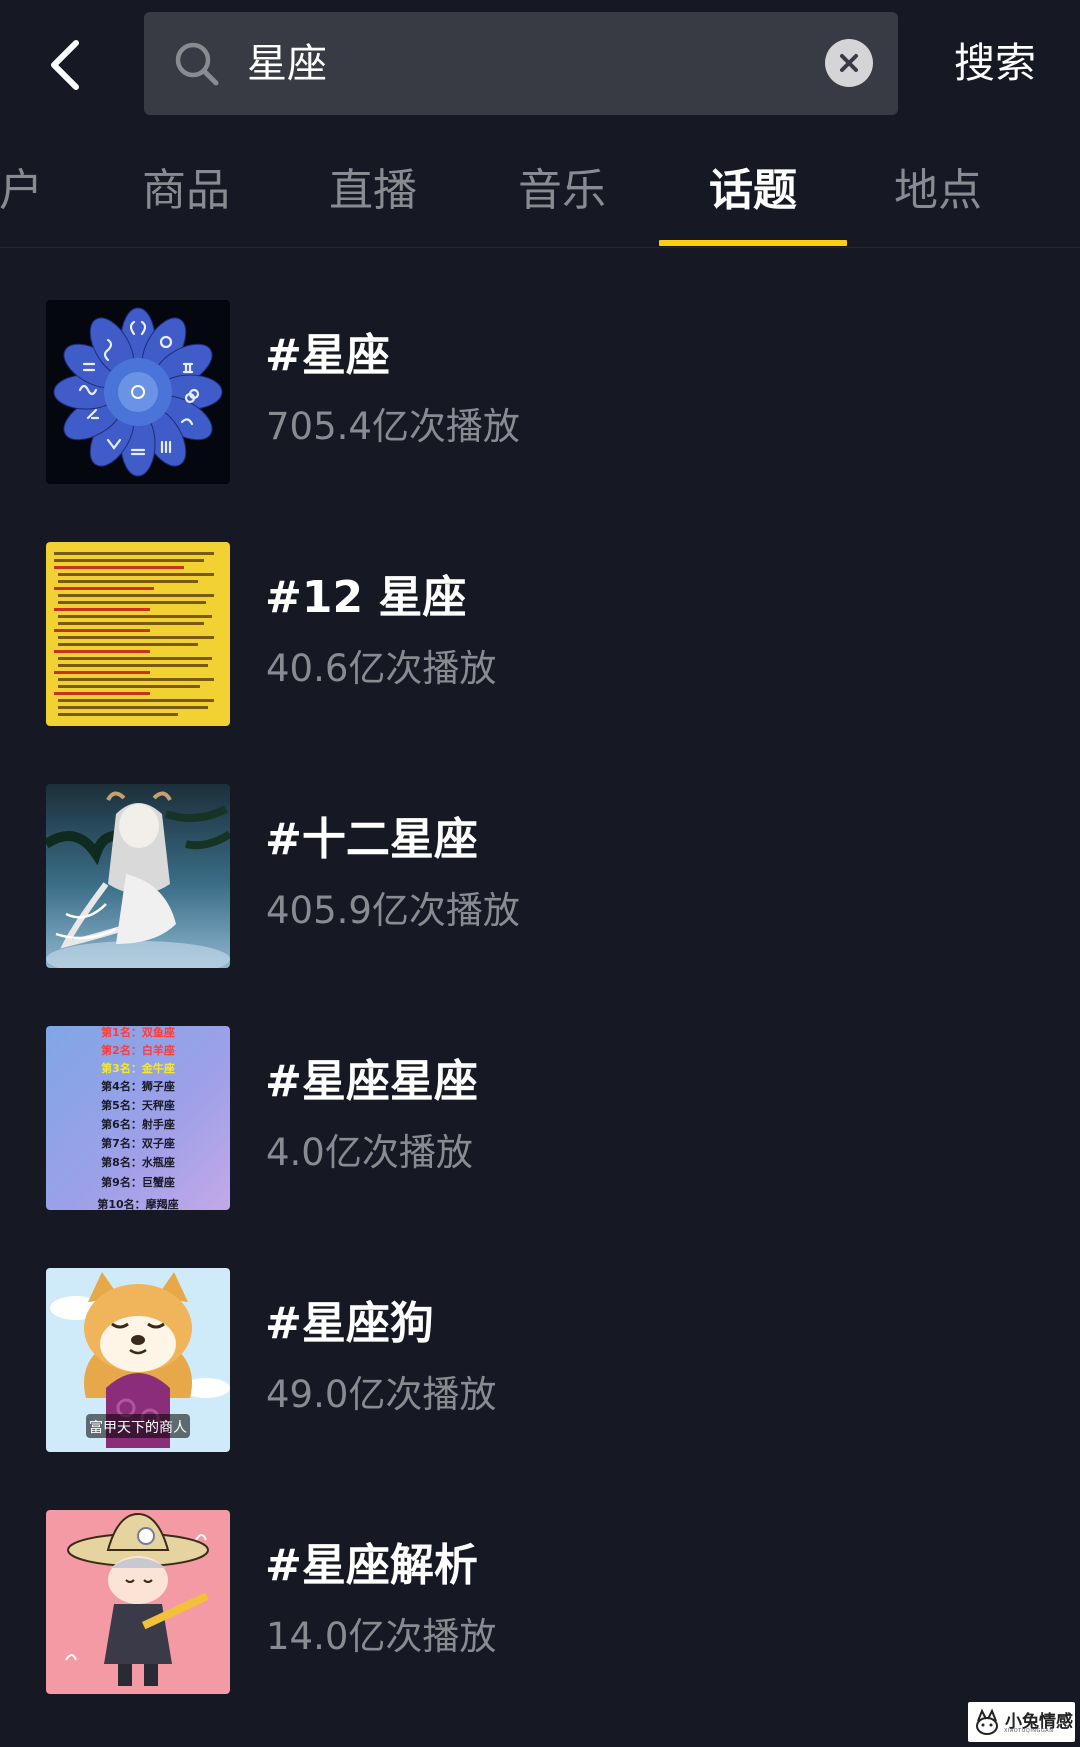 This screenshot has height=1747, width=1080. What do you see at coordinates (22, 191) in the screenshot?
I see `tab-users: 户` at bounding box center [22, 191].